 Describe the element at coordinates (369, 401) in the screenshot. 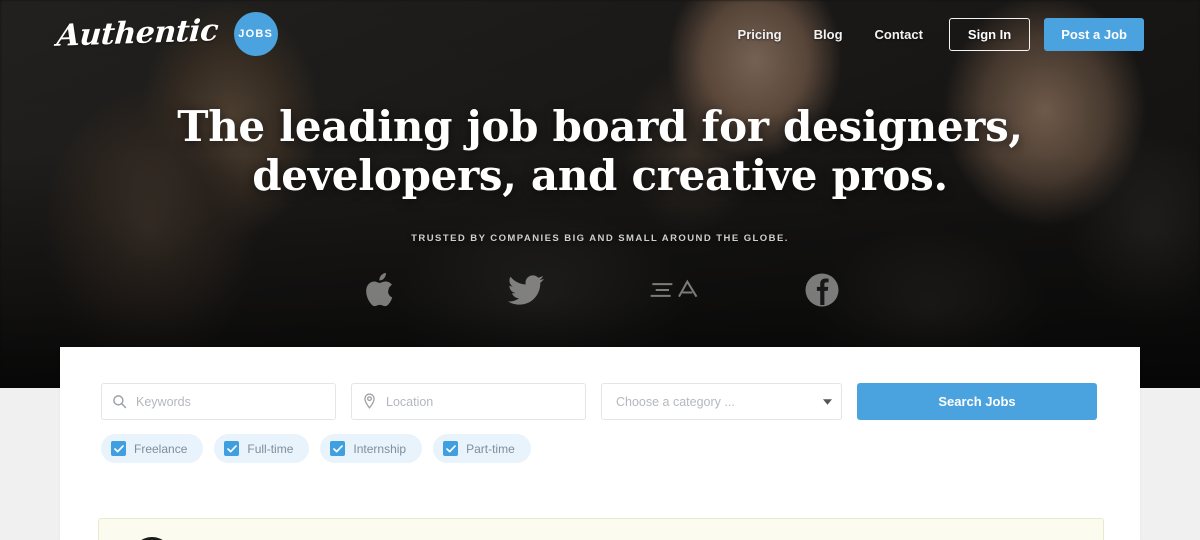

I see `map-pin-icon` at that location.